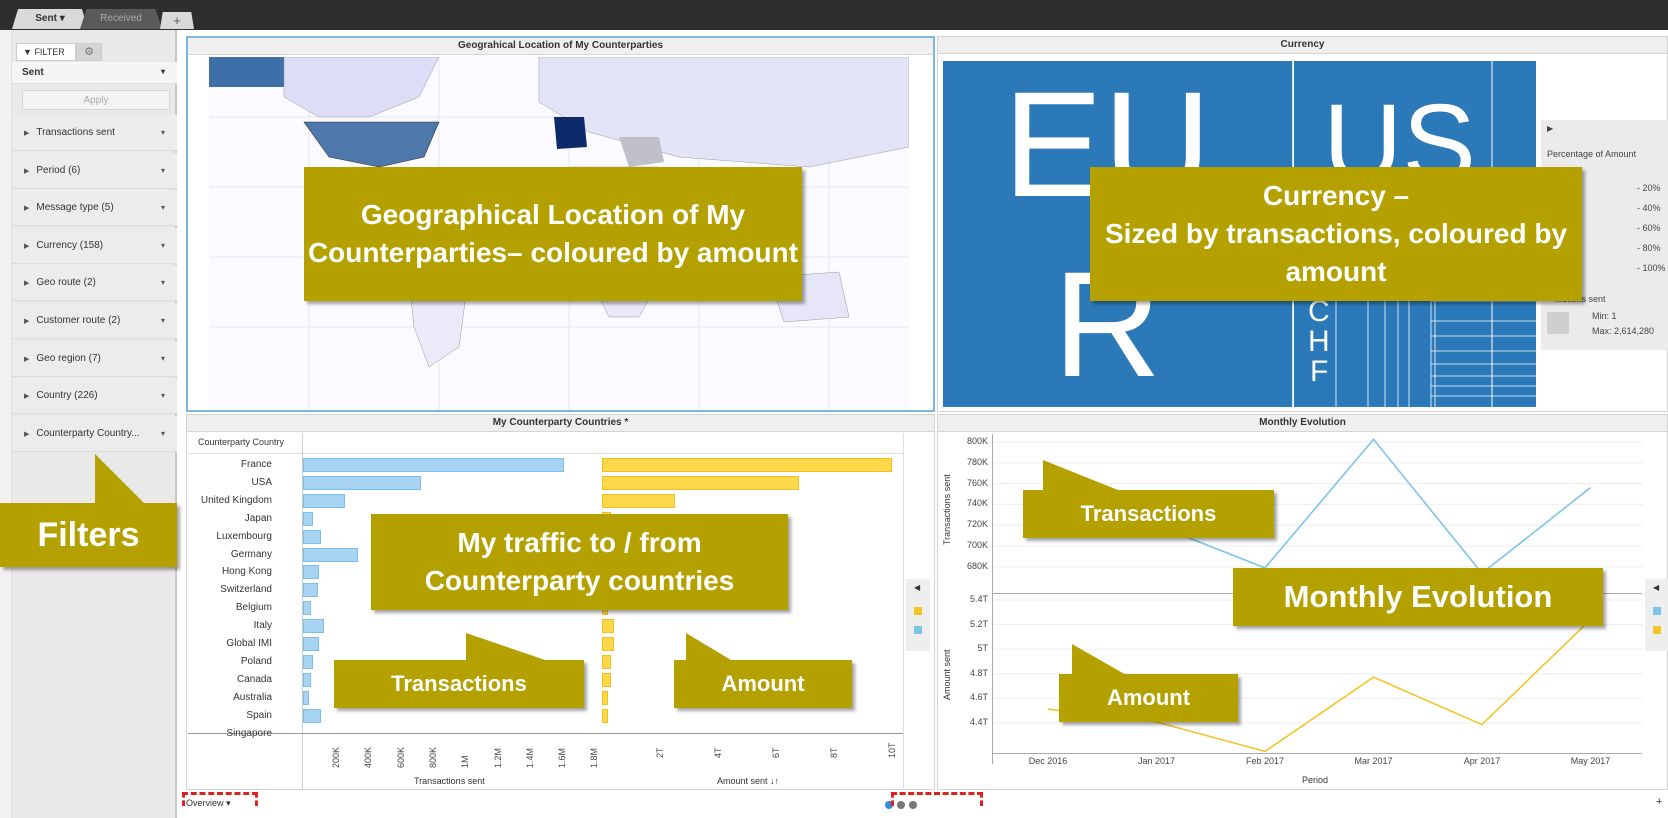  I want to click on add-tab-button: +, so click(177, 20).